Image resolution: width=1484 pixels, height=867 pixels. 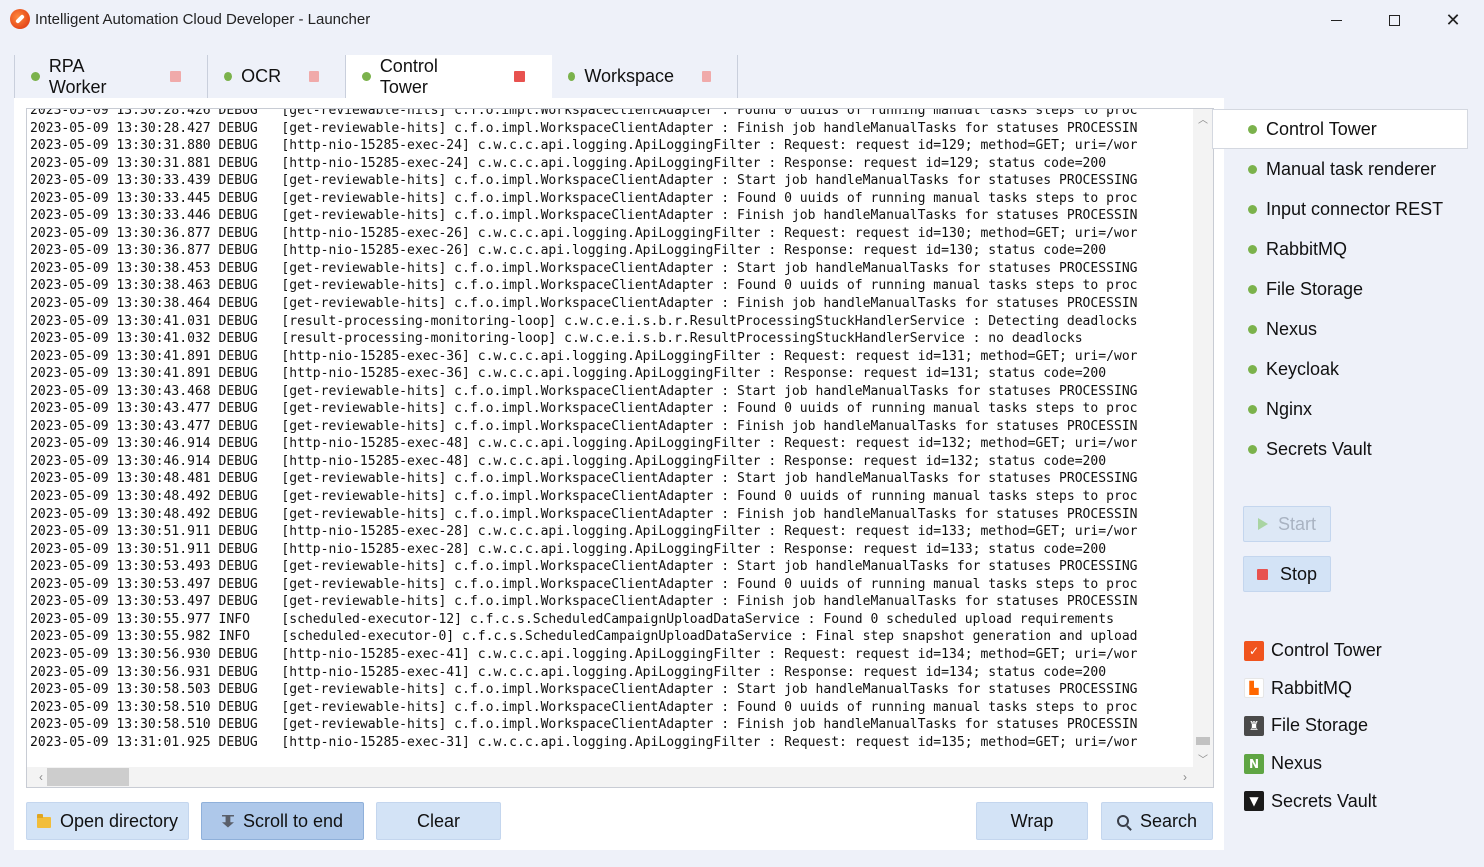 I want to click on clear-button: Clear, so click(x=438, y=821).